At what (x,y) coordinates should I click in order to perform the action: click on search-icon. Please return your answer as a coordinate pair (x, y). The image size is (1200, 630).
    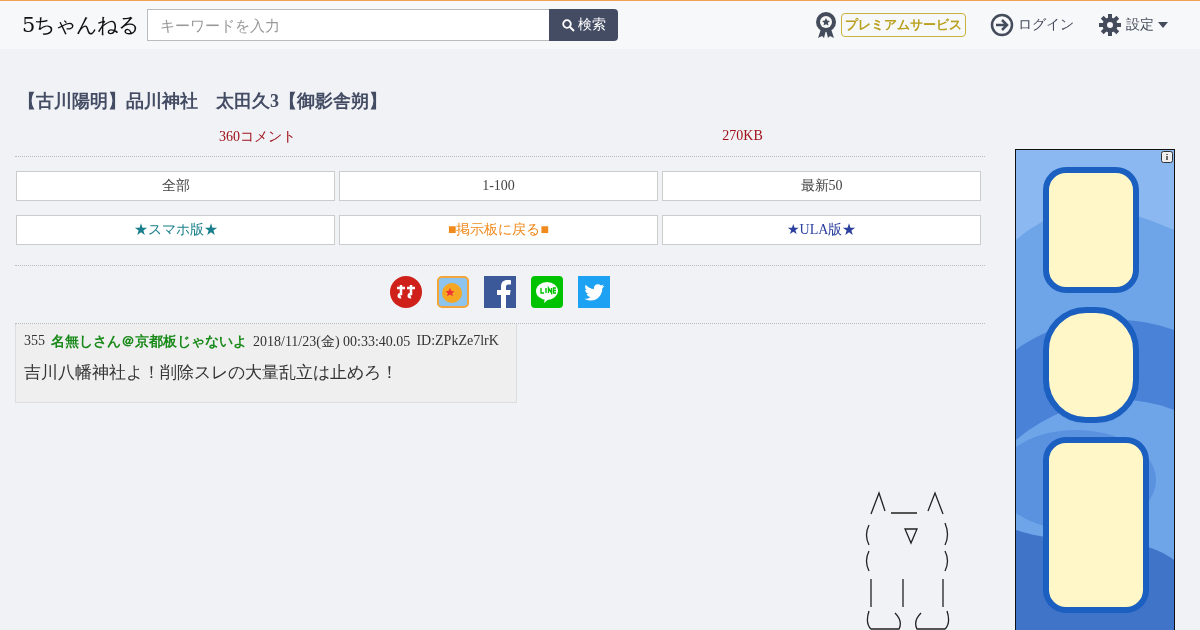
    Looking at the image, I should click on (568, 25).